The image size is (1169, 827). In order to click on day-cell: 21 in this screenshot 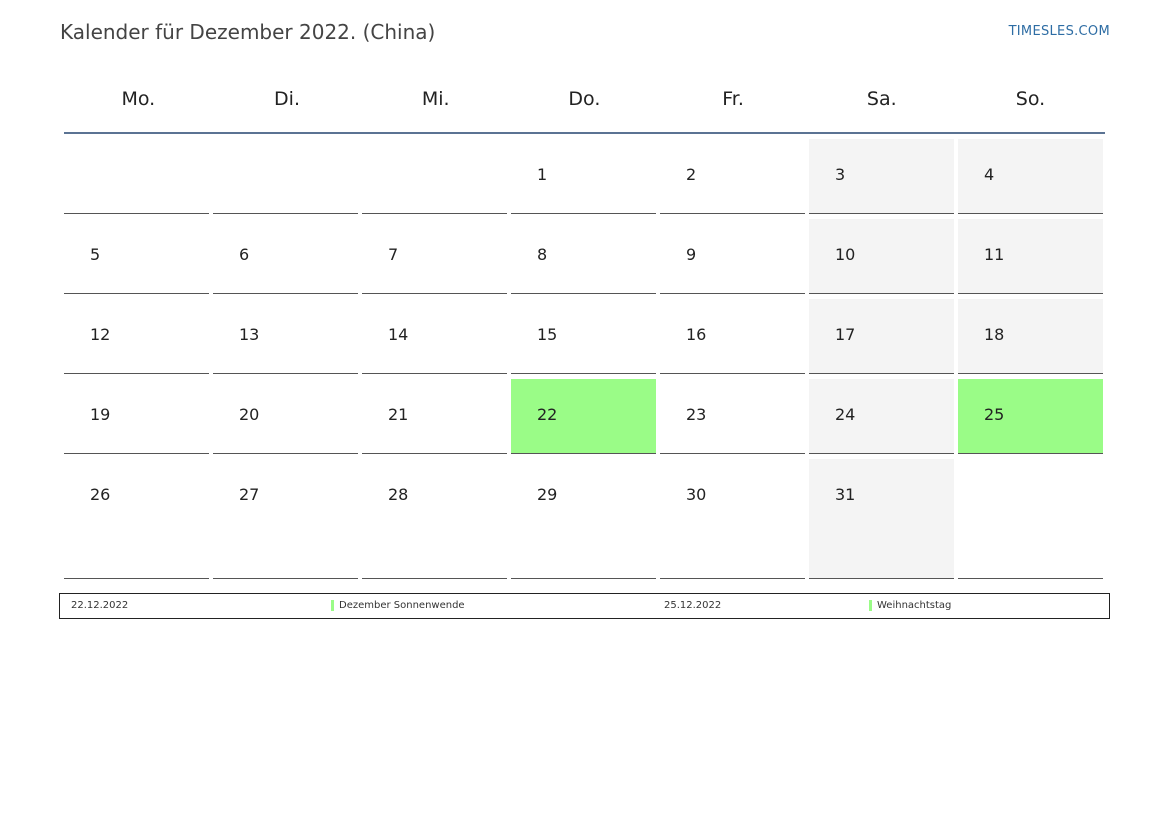, I will do `click(434, 416)`.